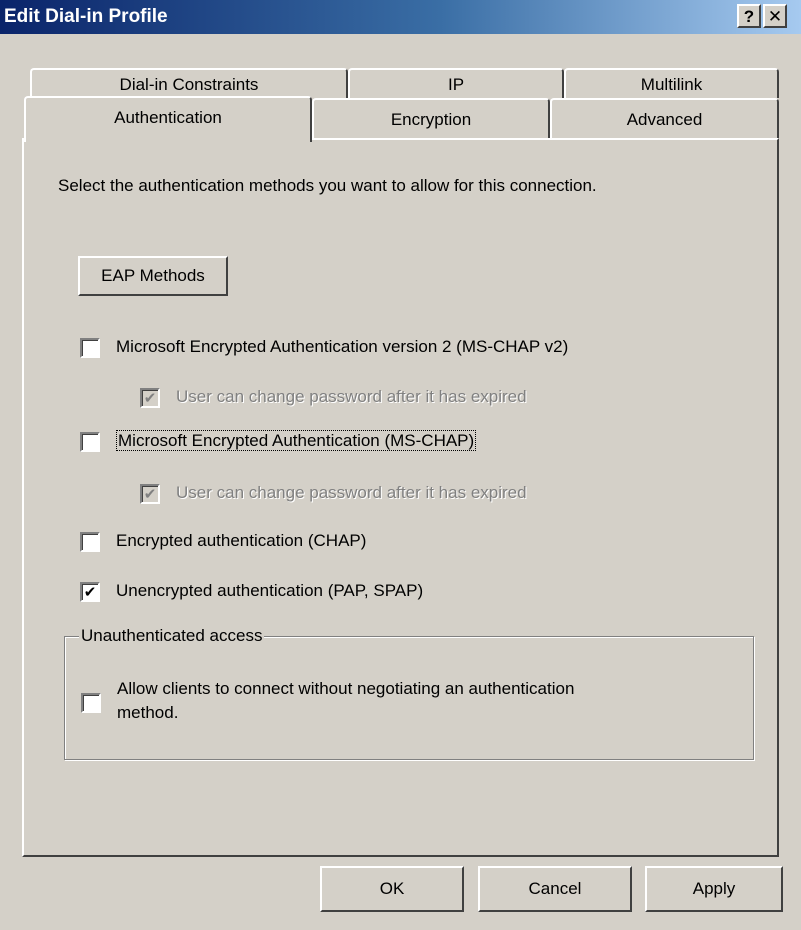  Describe the element at coordinates (392, 889) in the screenshot. I see `ok-button: OK` at that location.